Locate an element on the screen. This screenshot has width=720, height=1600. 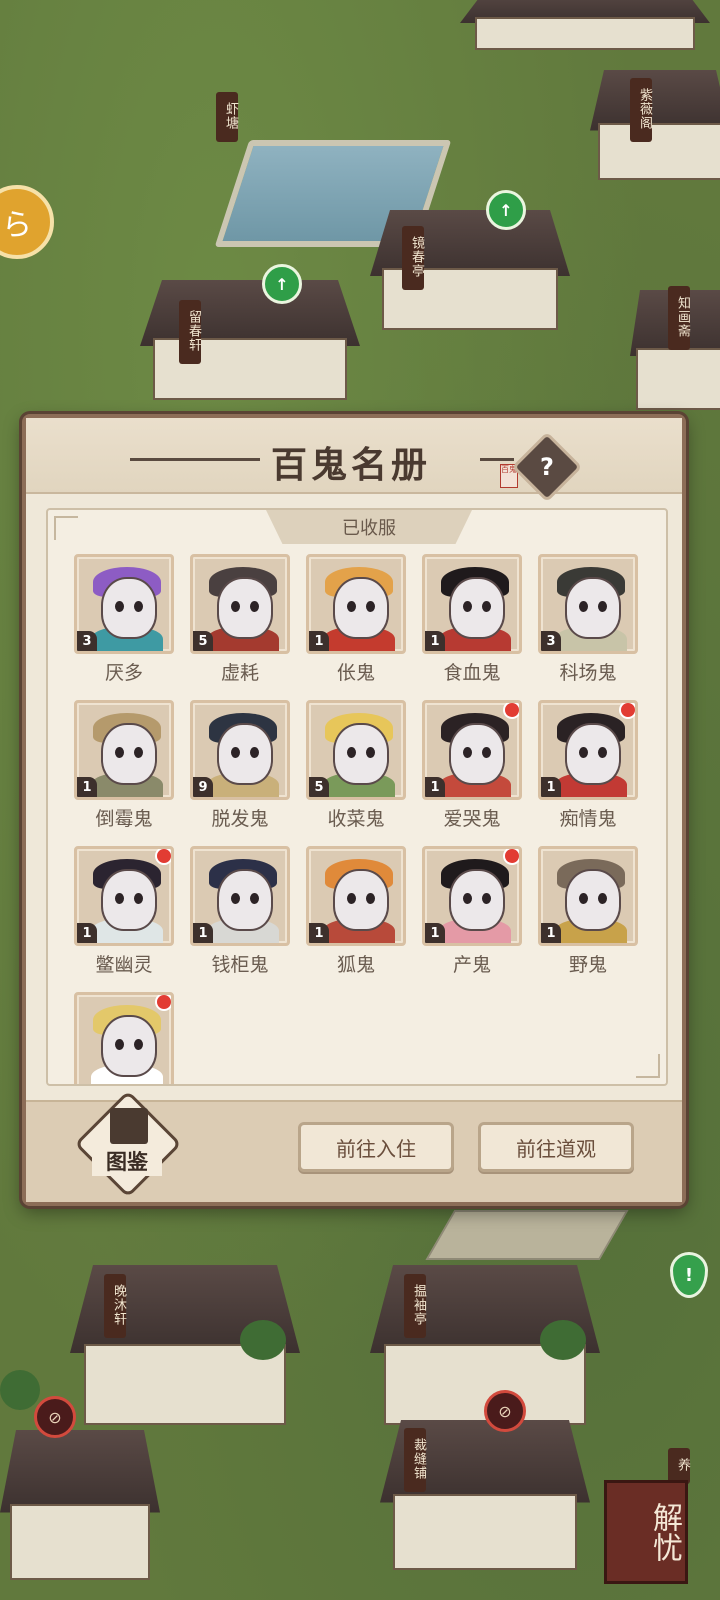
panel-header: 百鬼名册 百鬼 ? is located at coordinates (354, 460).